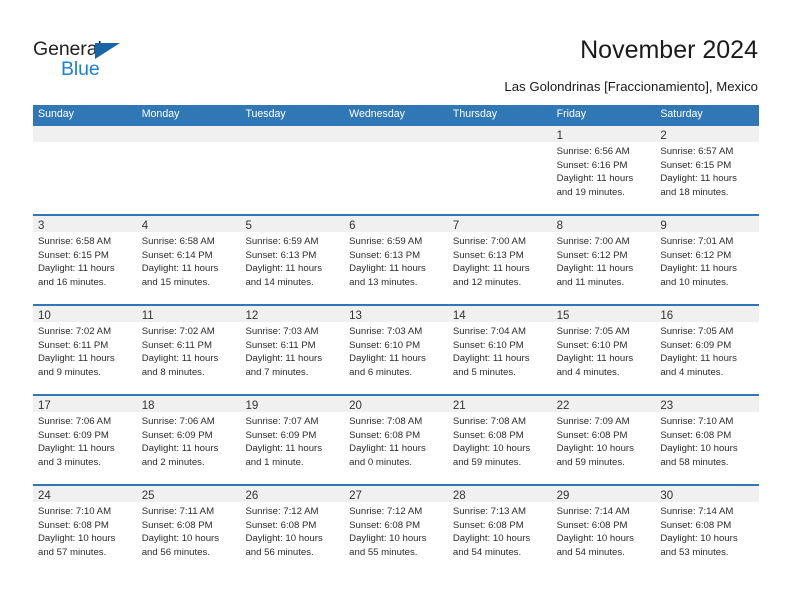  What do you see at coordinates (593, 511) in the screenshot?
I see `day-detail-line: Sunrise: 7:14 AM` at bounding box center [593, 511].